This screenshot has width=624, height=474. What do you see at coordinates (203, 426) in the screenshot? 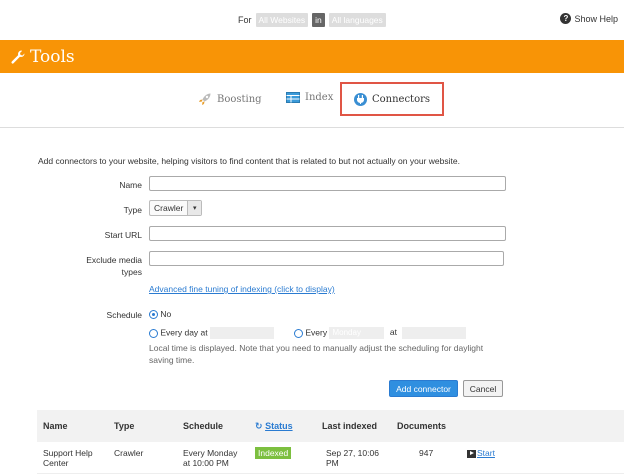
I see `col-schedule: Schedule` at bounding box center [203, 426].